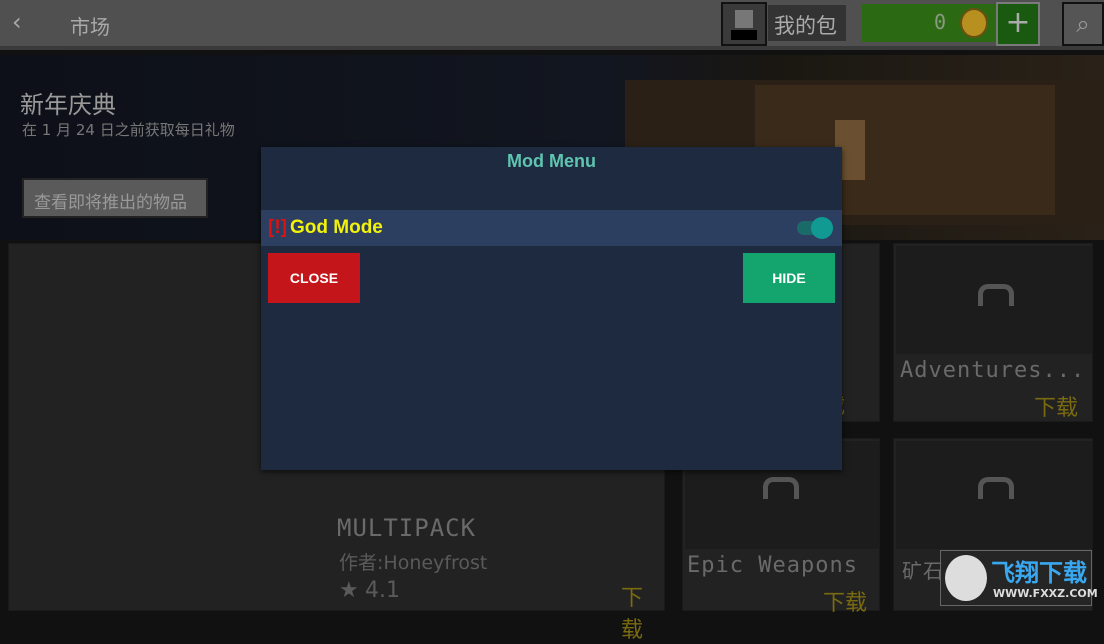 This screenshot has width=1104, height=644. I want to click on card-title: MULTIPACK, so click(407, 528).